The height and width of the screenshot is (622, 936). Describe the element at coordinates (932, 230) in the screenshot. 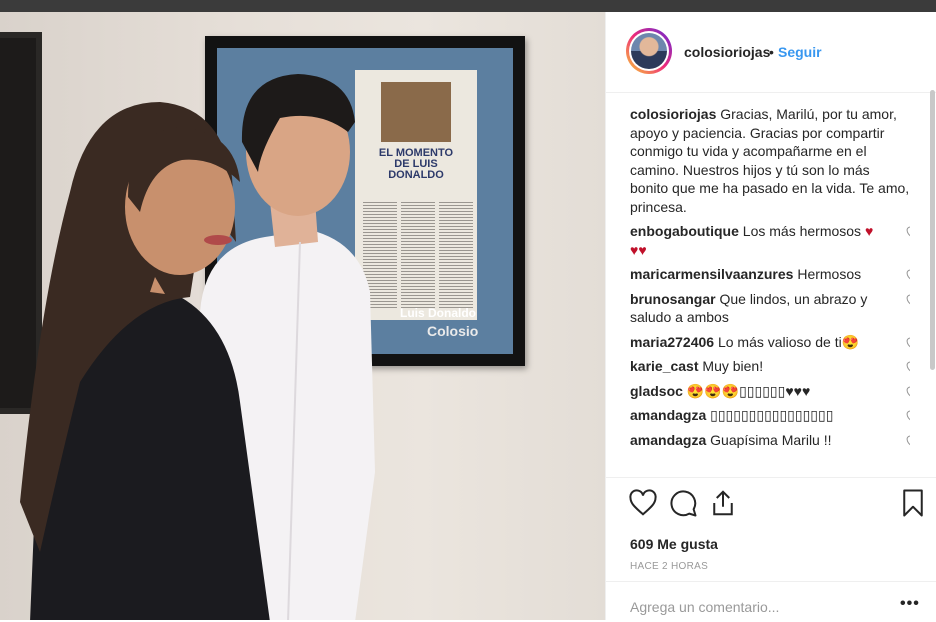

I see `comments-scrollbar` at that location.